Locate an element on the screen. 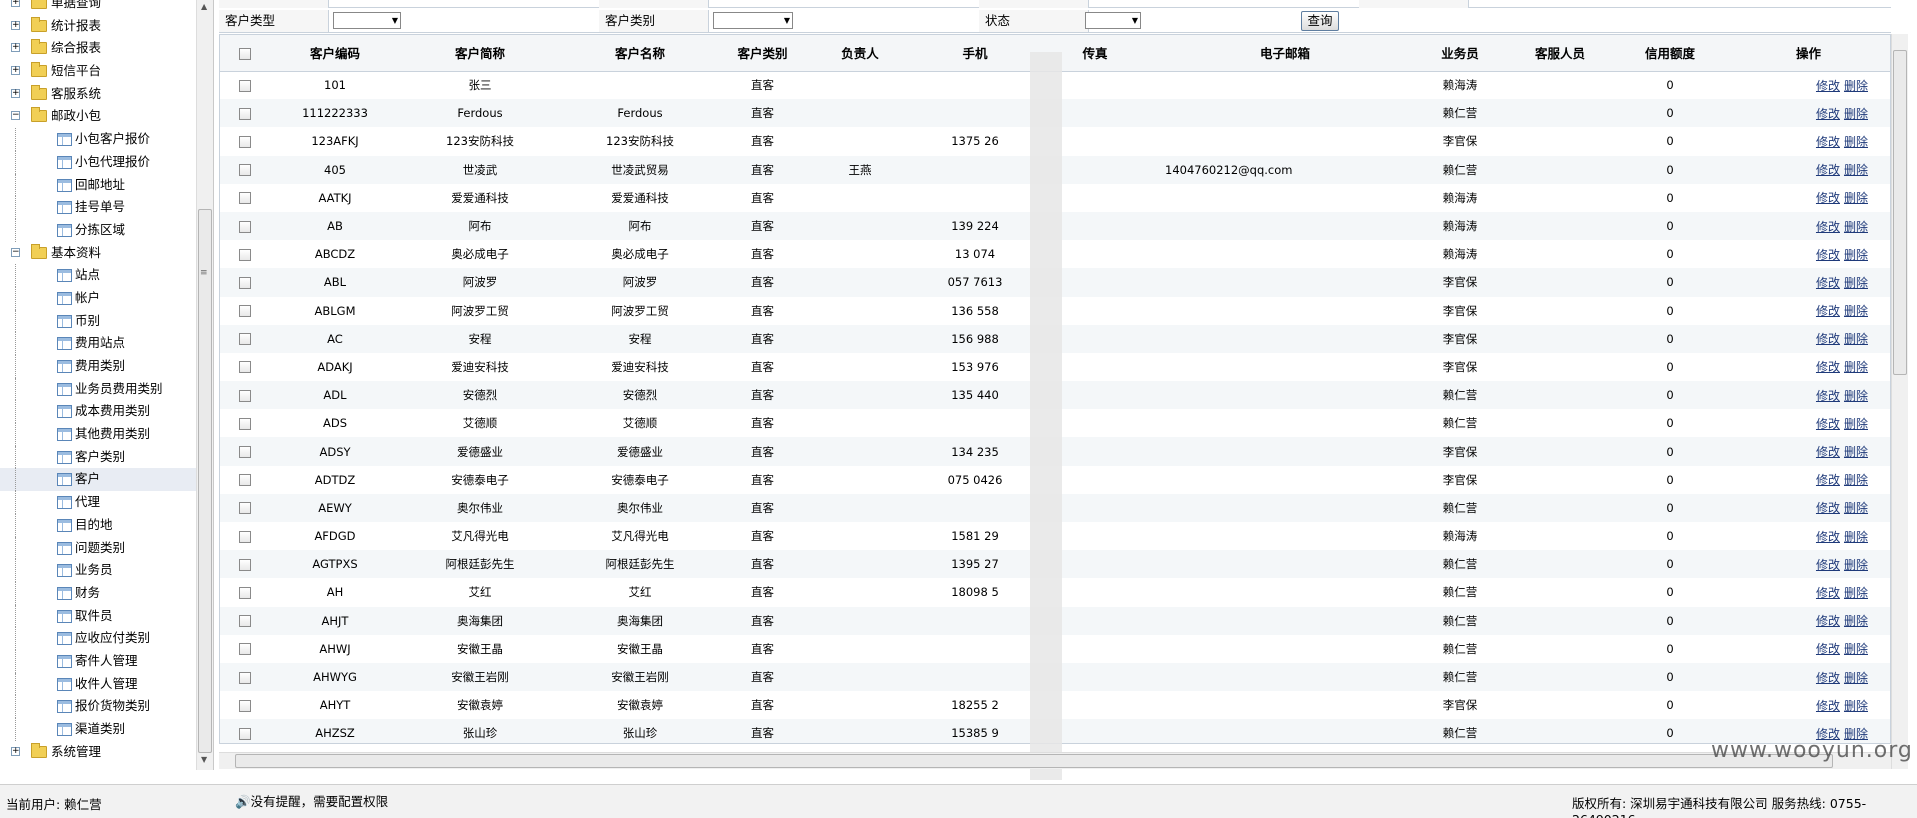 Image resolution: width=1917 pixels, height=818 pixels. tree-node: 其他费用类别 is located at coordinates (98, 434).